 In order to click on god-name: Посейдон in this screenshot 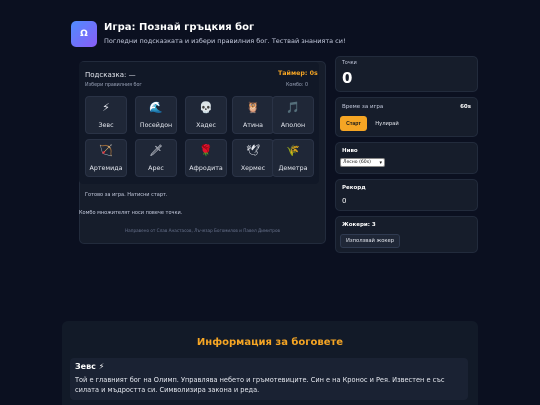, I will do `click(156, 125)`.